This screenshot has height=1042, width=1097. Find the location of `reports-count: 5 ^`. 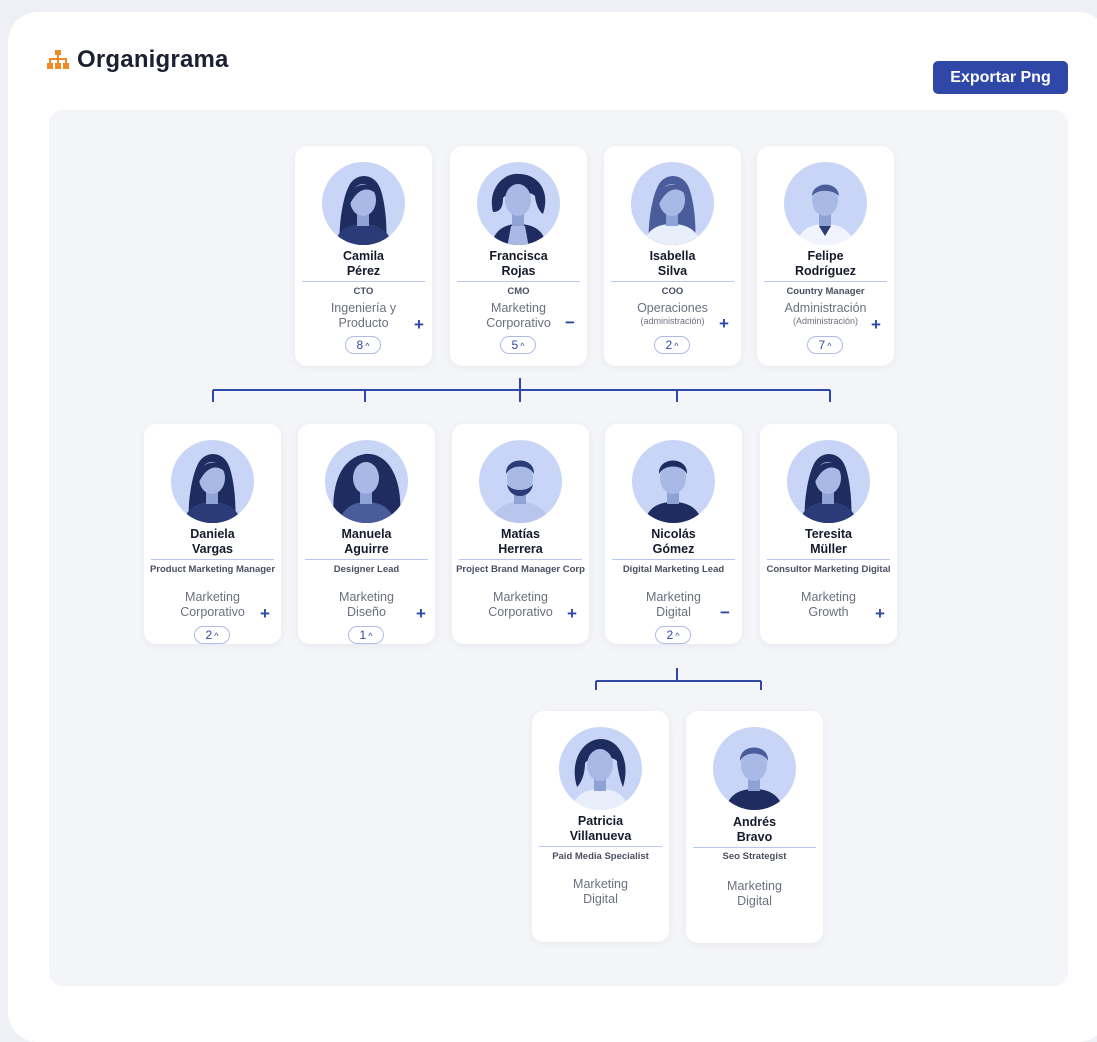

reports-count: 5 ^ is located at coordinates (518, 345).